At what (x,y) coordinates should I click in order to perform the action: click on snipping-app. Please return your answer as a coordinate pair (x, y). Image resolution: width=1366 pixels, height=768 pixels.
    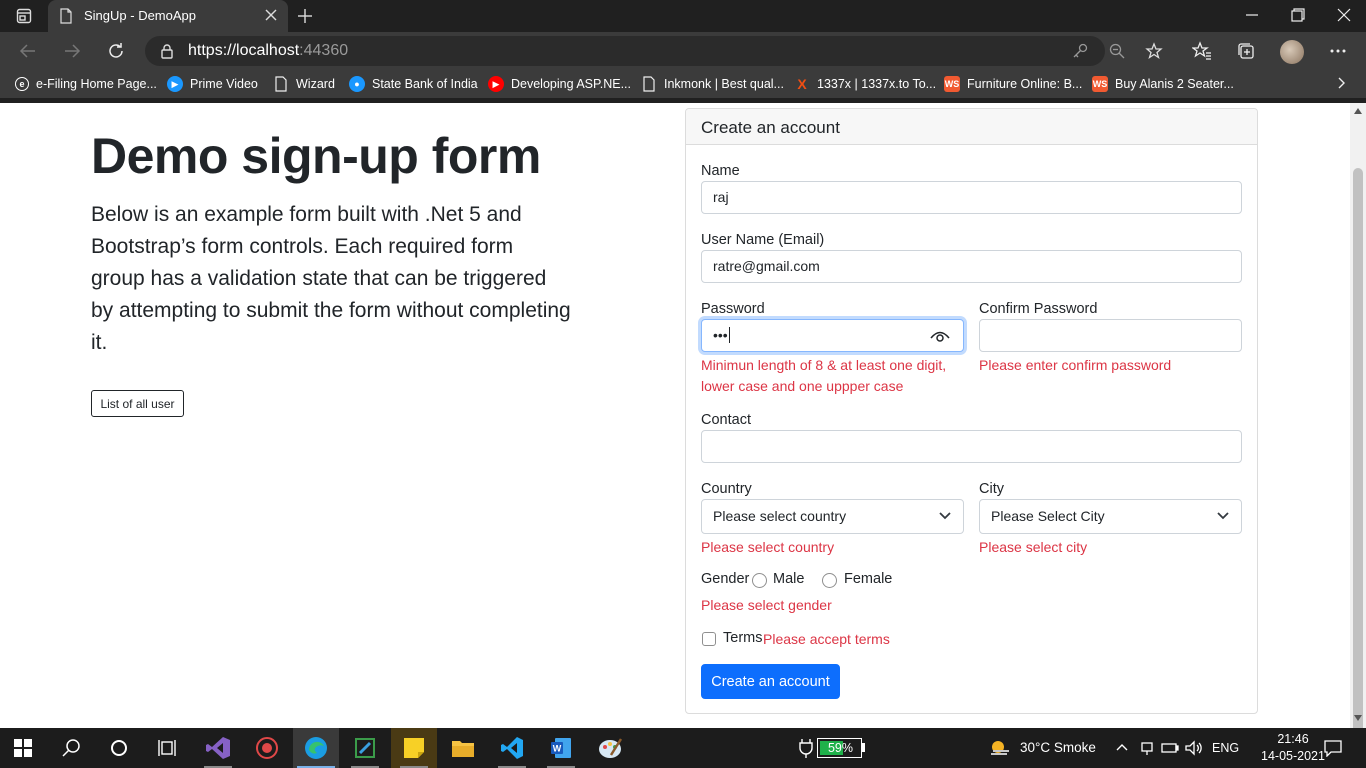
    Looking at the image, I should click on (365, 748).